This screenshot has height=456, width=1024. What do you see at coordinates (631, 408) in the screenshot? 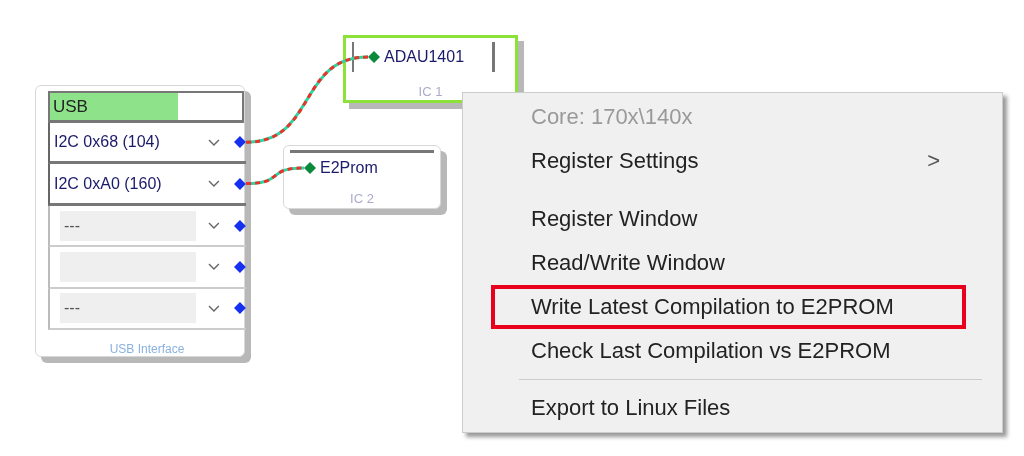
I see `menu-item-label: Export to Linux Files` at bounding box center [631, 408].